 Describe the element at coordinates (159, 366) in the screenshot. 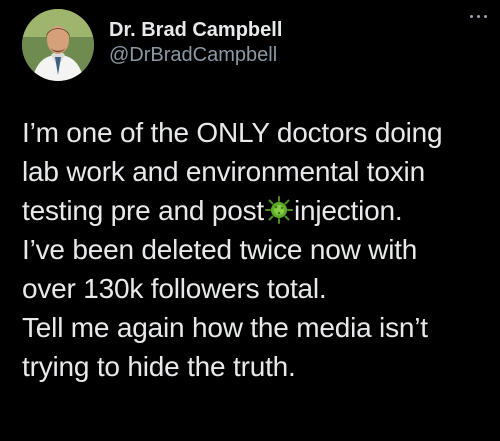

I see `tweet-line-text: trying to hide the truth.` at that location.